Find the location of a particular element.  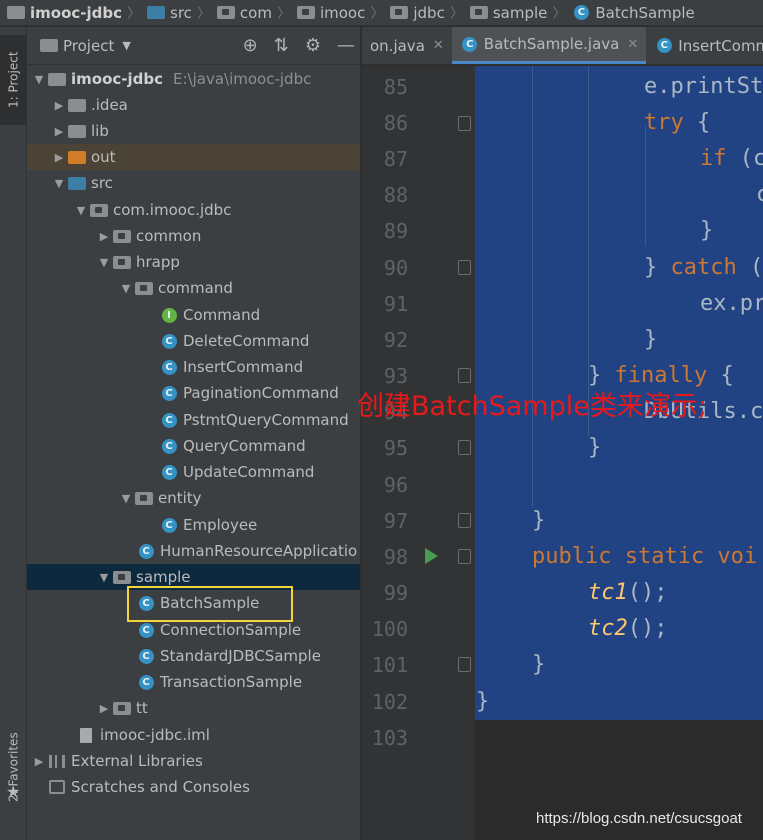

hide-panel-icon: — is located at coordinates (346, 45).